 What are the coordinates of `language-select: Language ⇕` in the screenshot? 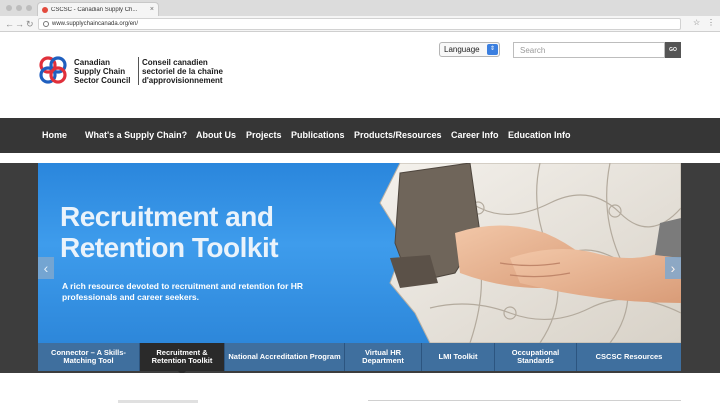 It's located at (469, 49).